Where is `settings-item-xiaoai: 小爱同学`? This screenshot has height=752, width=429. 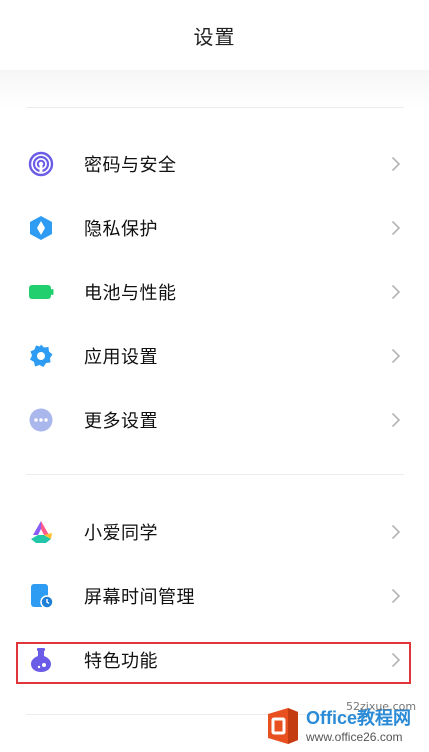 settings-item-xiaoai: 小爱同学 is located at coordinates (214, 532).